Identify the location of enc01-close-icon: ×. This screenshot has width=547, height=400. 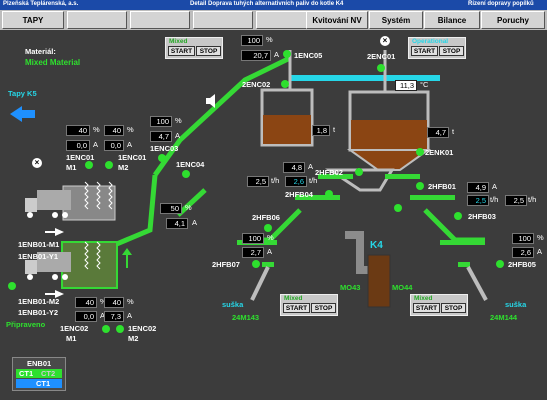
(385, 41).